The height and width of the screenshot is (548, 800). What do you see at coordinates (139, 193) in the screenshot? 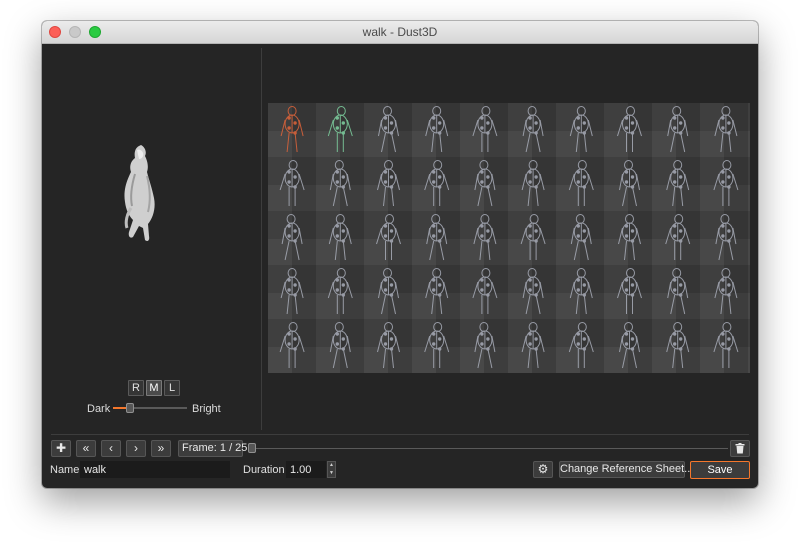
I see `rendered-model` at bounding box center [139, 193].